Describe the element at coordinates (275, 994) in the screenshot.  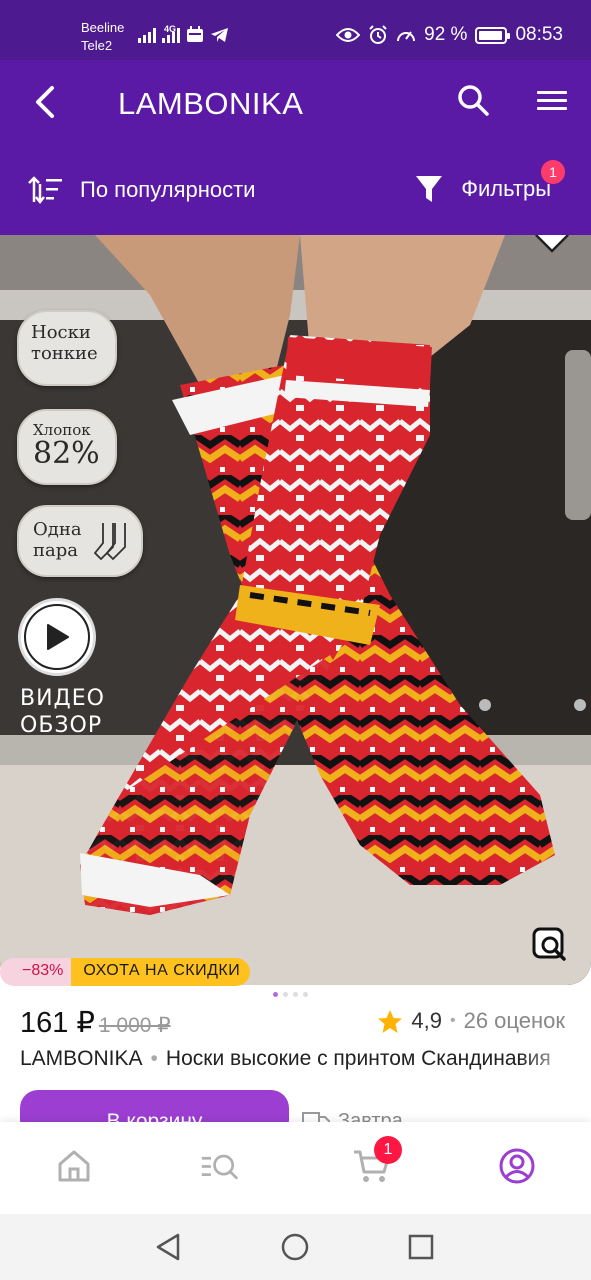
I see `pagination-dot-active` at that location.